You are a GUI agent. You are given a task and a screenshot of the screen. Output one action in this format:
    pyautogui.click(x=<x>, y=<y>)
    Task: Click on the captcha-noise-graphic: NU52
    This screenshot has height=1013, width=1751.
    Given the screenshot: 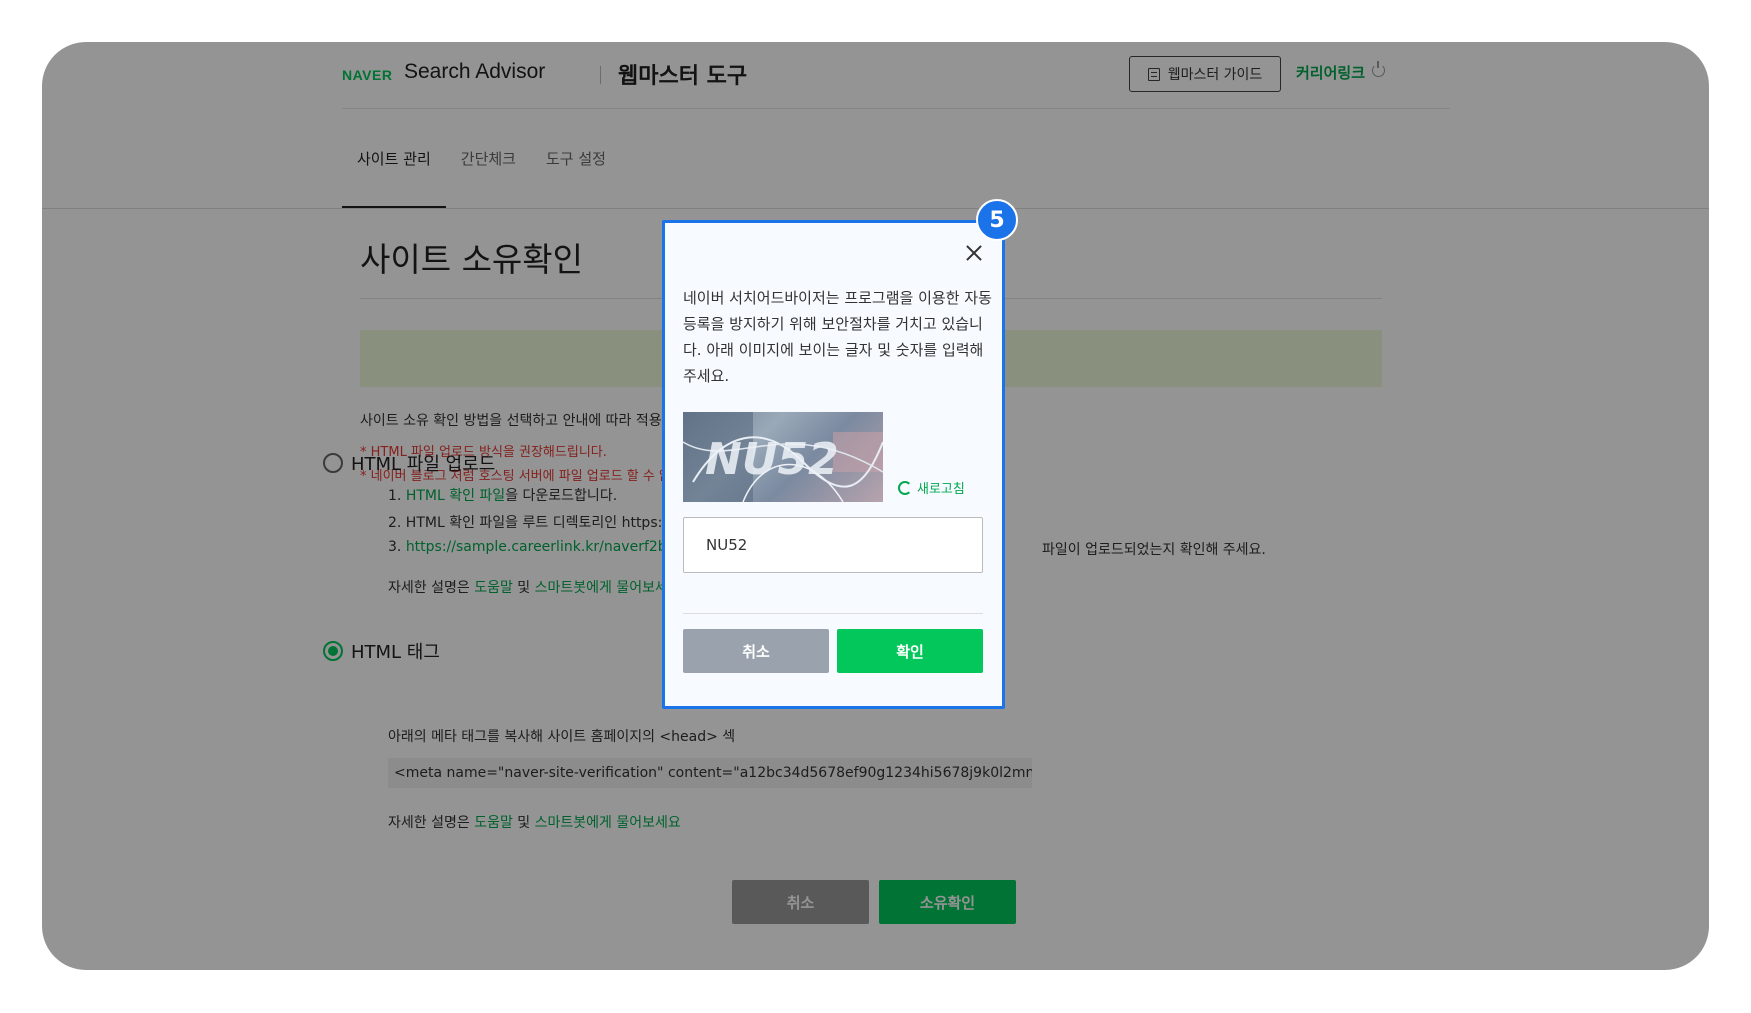 What is the action you would take?
    pyautogui.click(x=783, y=457)
    